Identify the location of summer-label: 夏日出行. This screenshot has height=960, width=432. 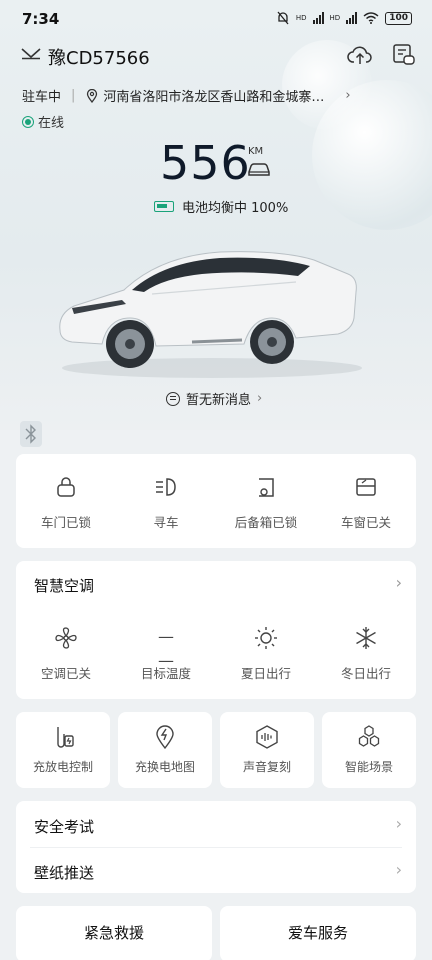
(265, 673).